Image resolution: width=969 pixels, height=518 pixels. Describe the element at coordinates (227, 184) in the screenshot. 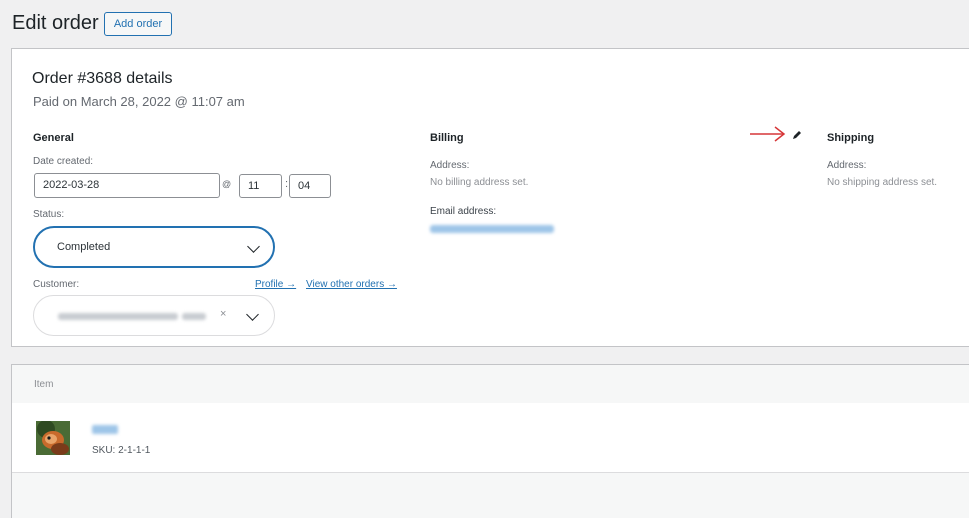

I see `at-sign: @` at that location.